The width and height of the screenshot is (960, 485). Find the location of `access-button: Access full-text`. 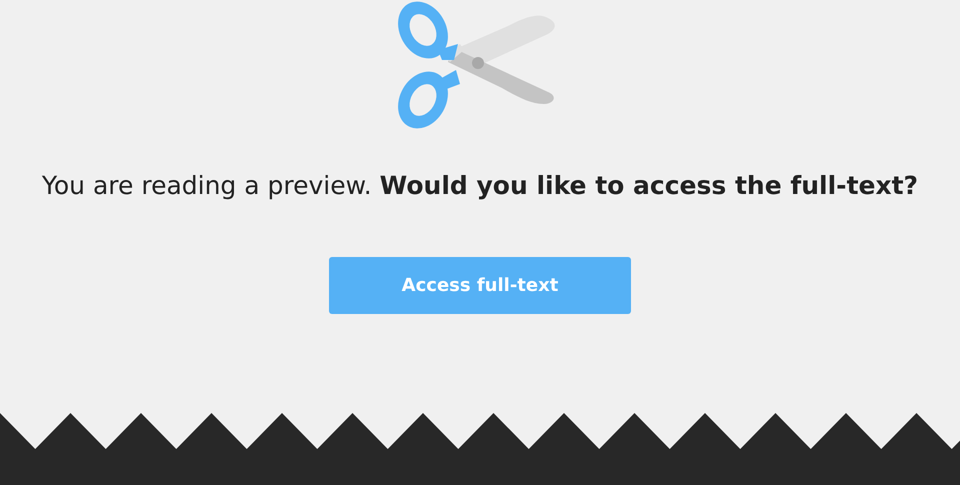

access-button: Access full-text is located at coordinates (480, 285).